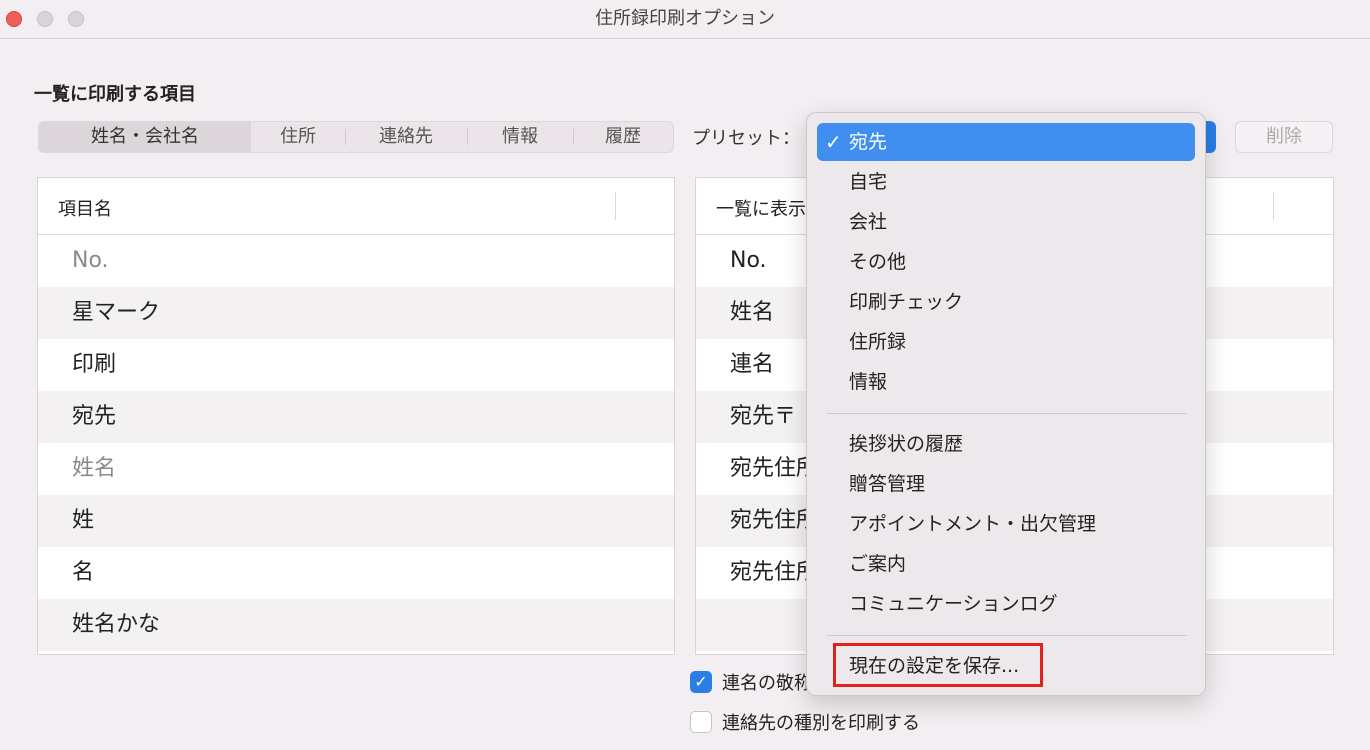 Image resolution: width=1370 pixels, height=750 pixels. Describe the element at coordinates (1006, 182) in the screenshot. I see `menu-item-home: 自宅` at that location.